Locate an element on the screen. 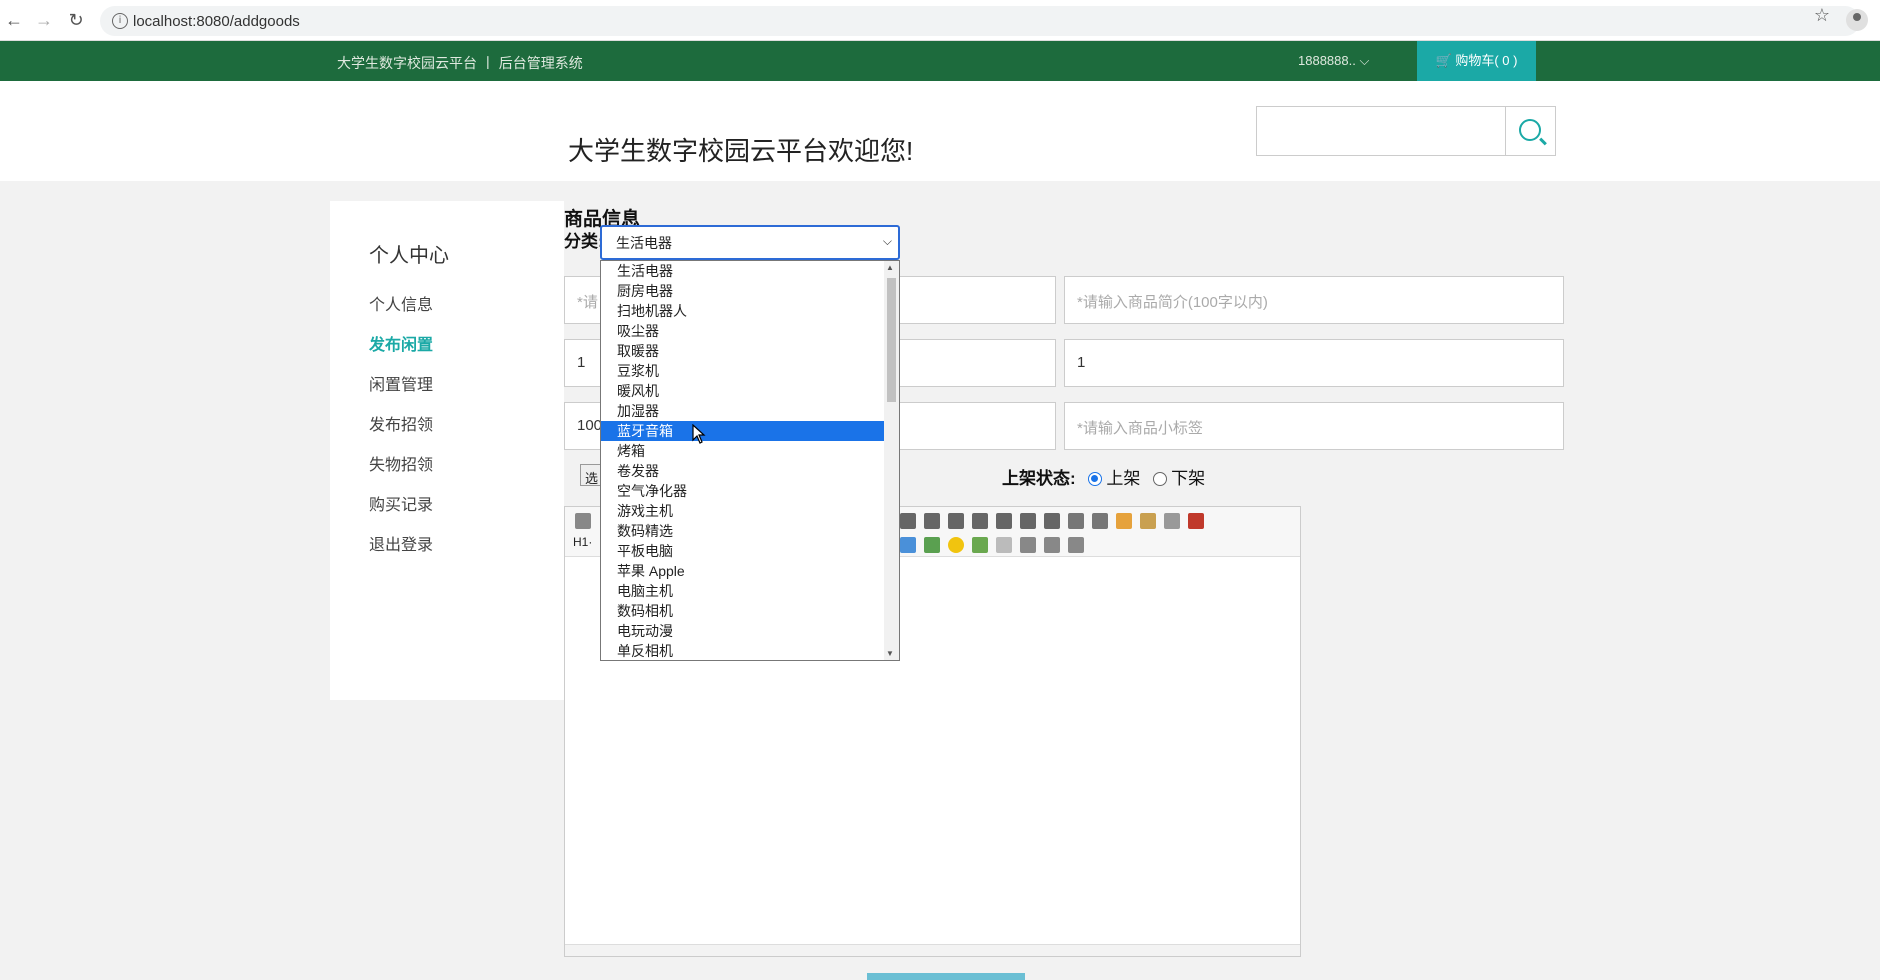 The height and width of the screenshot is (980, 1880). sidebar-item-idle-manage: 闲置管理 is located at coordinates (401, 383).